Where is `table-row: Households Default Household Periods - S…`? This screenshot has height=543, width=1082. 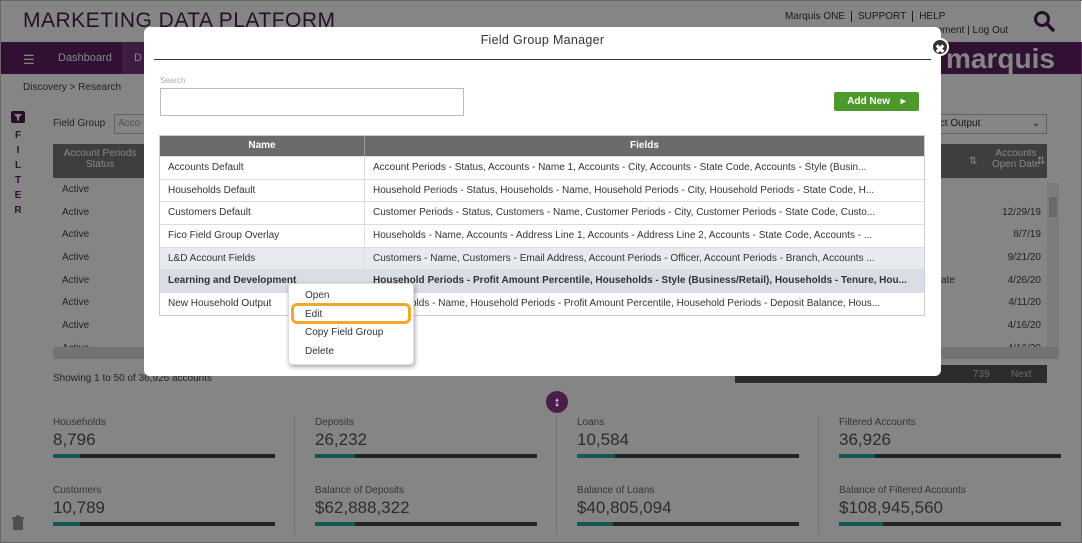 table-row: Households Default Household Periods - S… is located at coordinates (542, 190).